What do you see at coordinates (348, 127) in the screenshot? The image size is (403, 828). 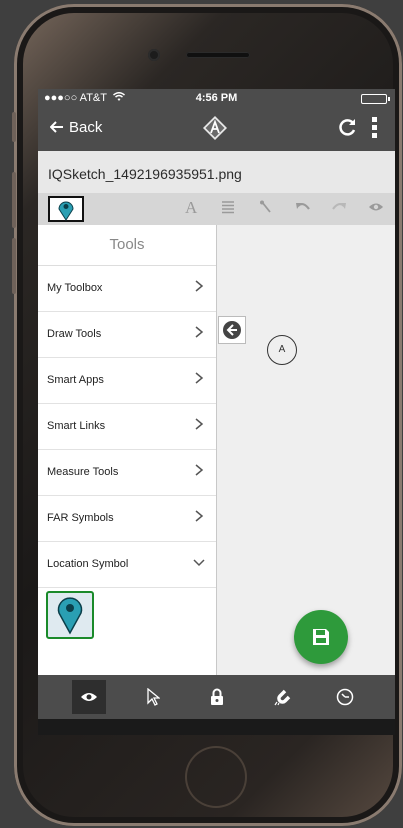 I see `redo-icon` at bounding box center [348, 127].